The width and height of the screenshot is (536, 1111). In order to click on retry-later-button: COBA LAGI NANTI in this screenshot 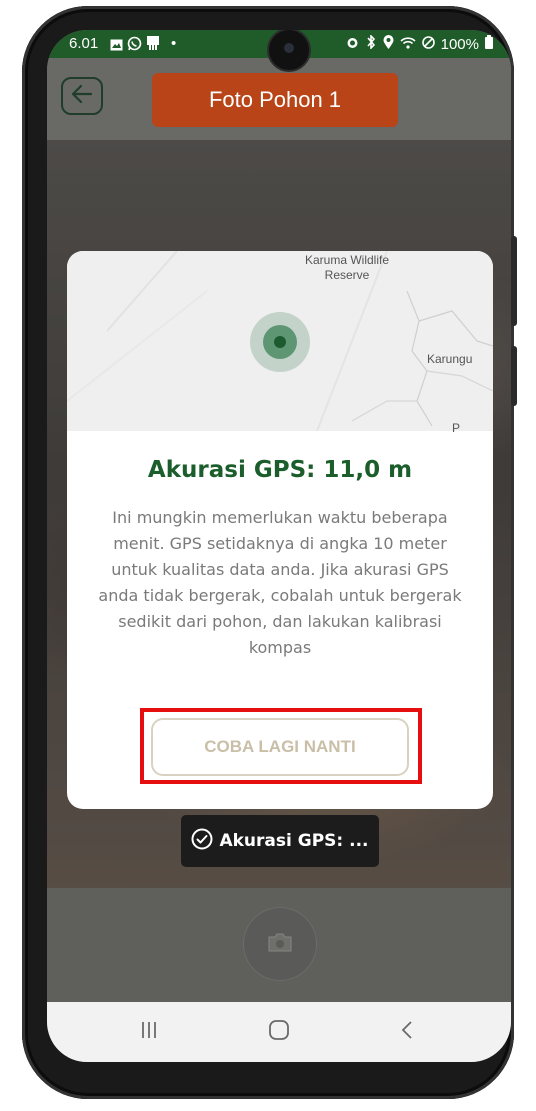, I will do `click(280, 747)`.